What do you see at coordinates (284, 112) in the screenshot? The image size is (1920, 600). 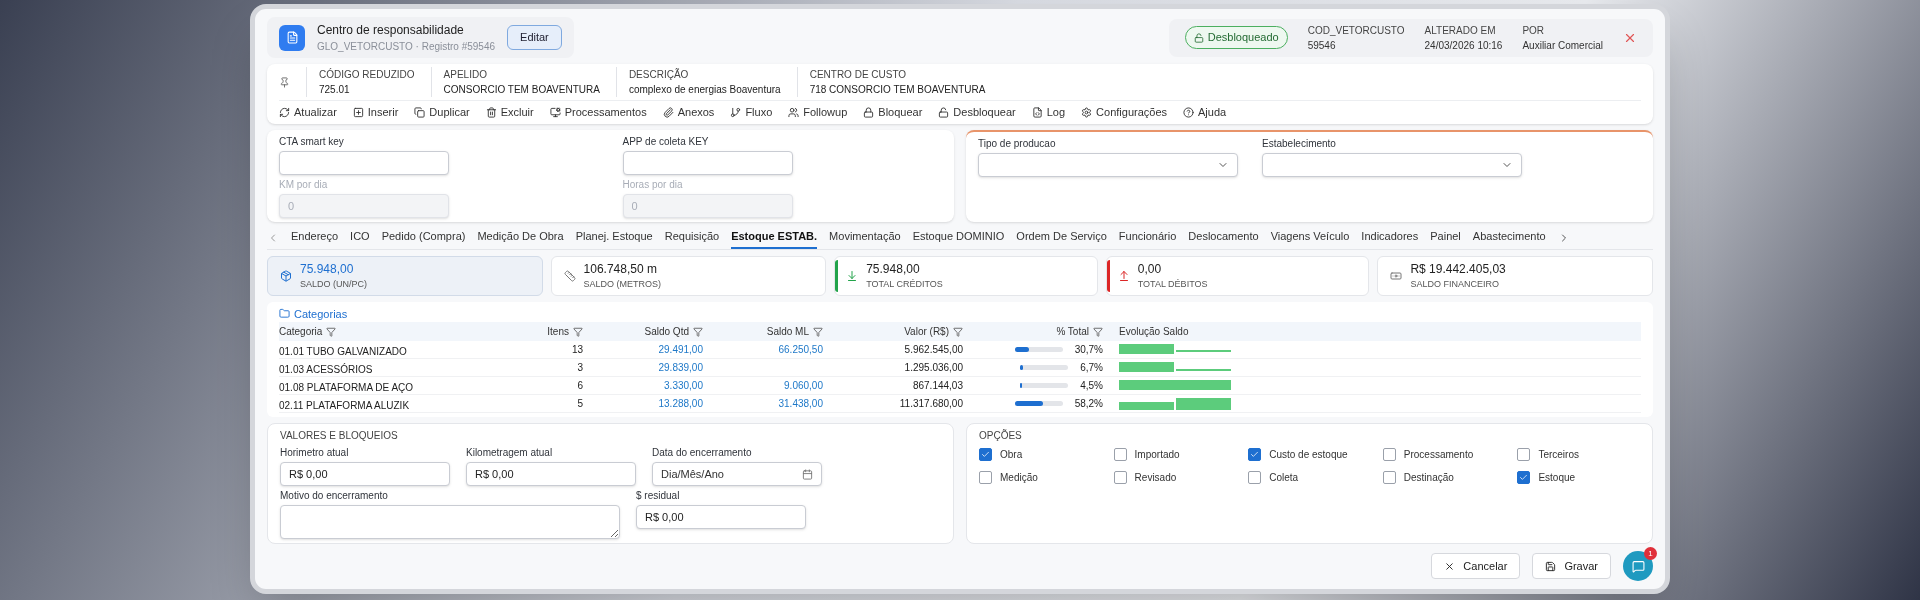 I see `refresh-icon` at bounding box center [284, 112].